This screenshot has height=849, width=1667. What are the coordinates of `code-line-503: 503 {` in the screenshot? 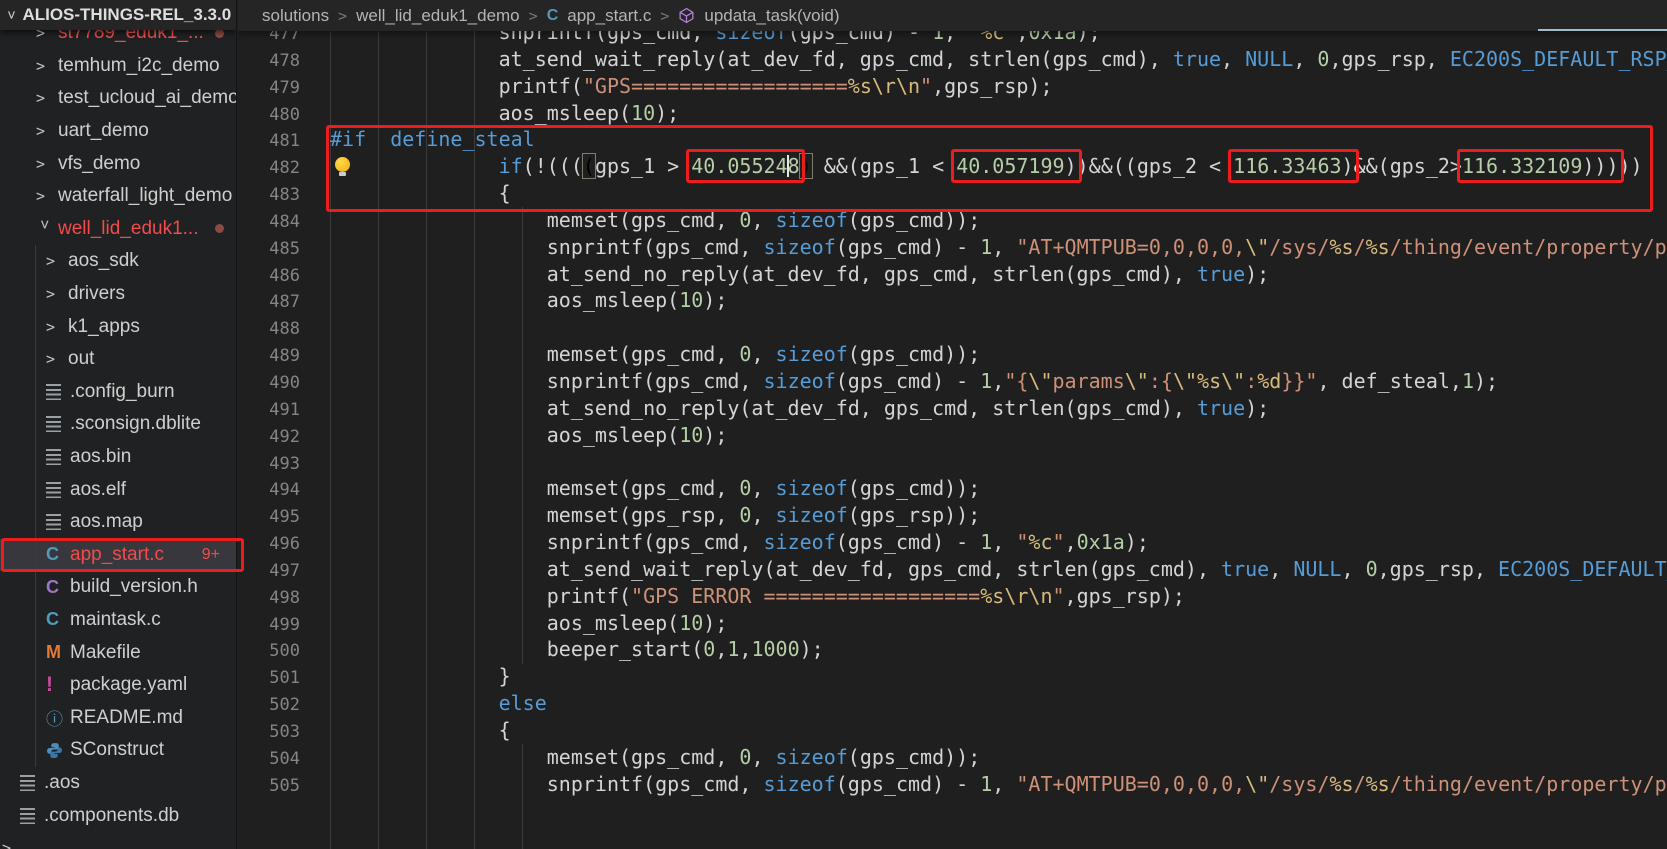 It's located at (952, 730).